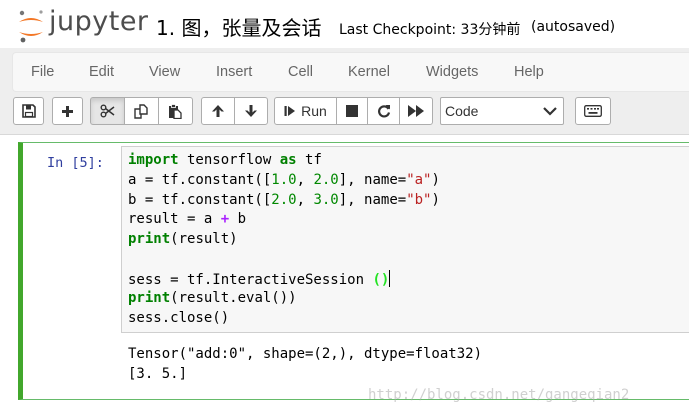 This screenshot has height=415, width=689. I want to click on keyboard-icon, so click(593, 111).